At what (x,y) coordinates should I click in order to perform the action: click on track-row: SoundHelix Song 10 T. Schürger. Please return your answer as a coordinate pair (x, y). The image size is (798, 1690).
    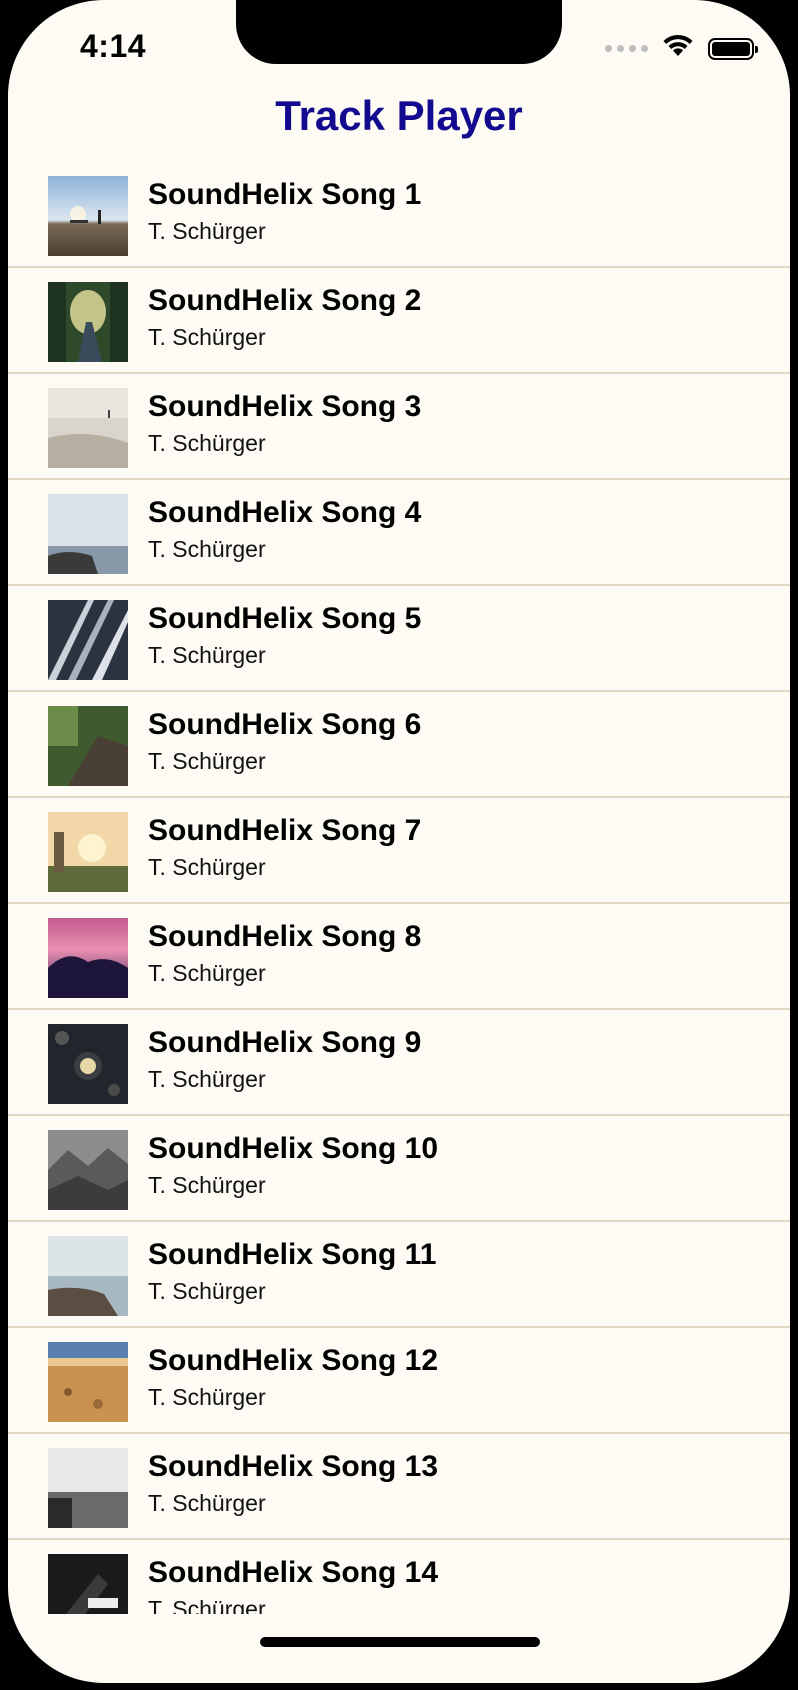
    Looking at the image, I should click on (399, 1169).